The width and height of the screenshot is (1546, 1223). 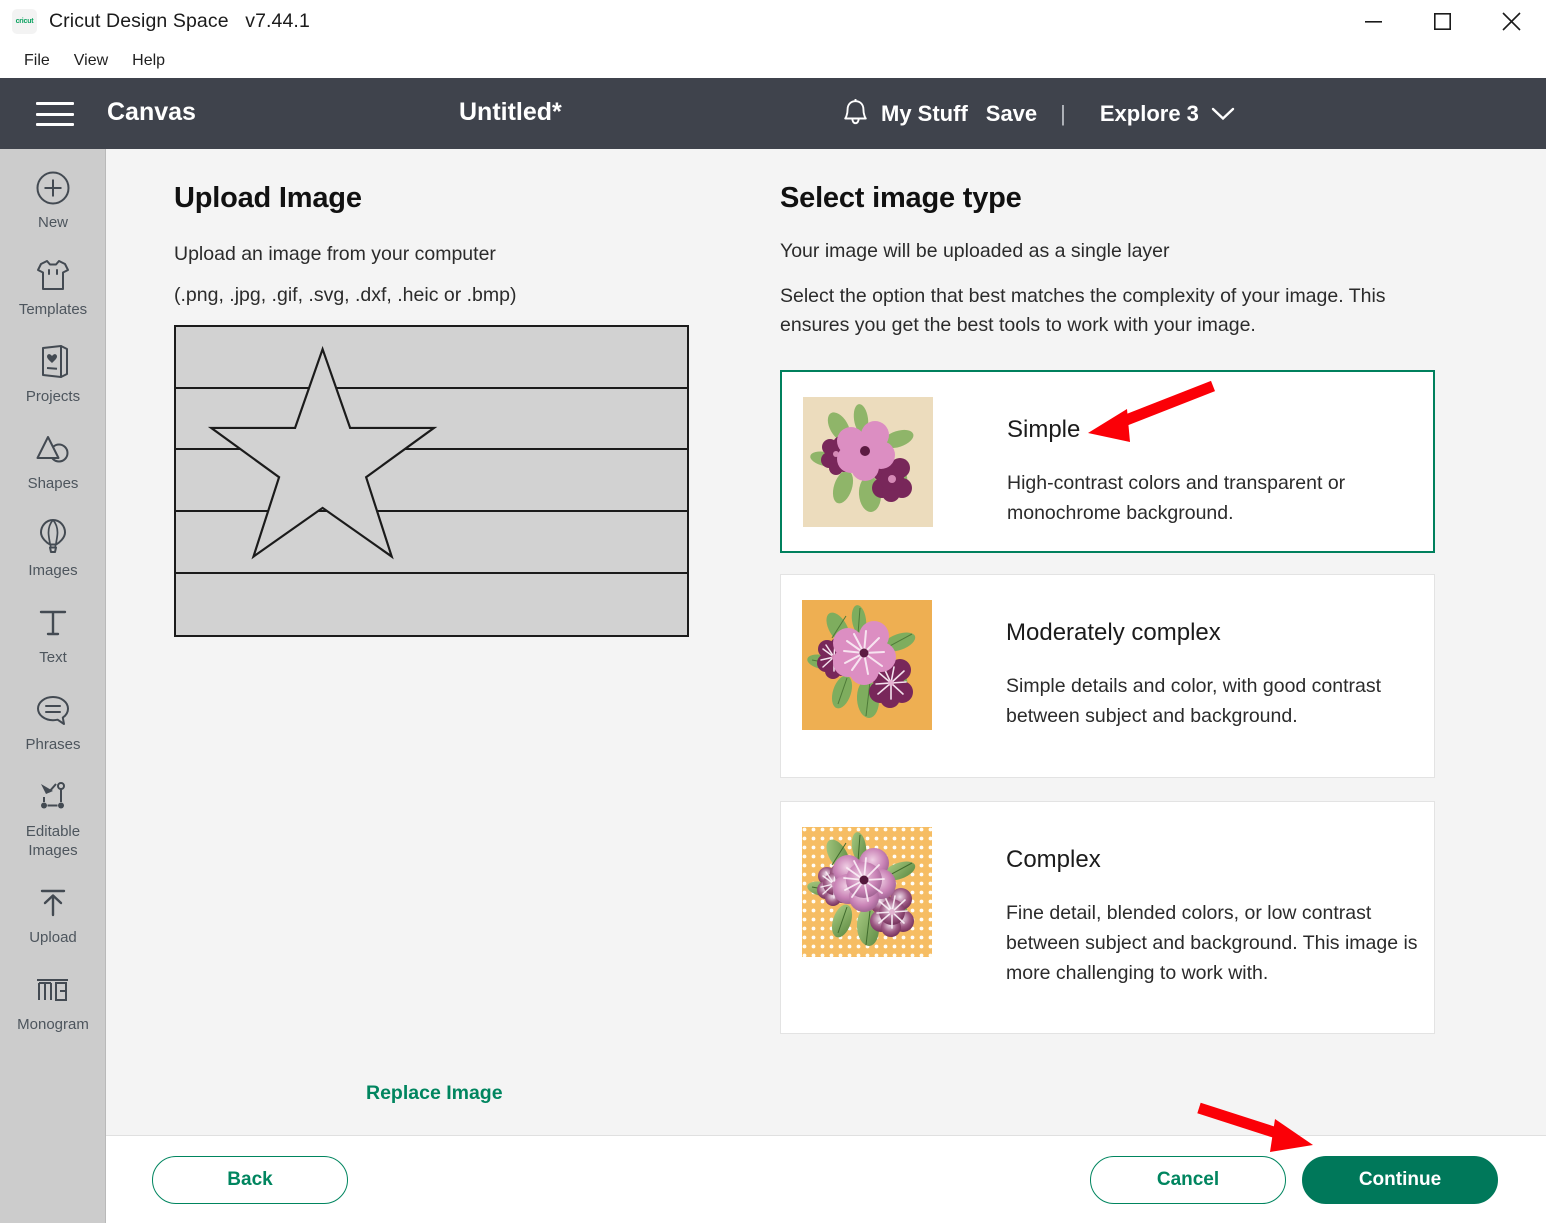 I want to click on sidebar-item-text: Text, so click(x=53, y=634).